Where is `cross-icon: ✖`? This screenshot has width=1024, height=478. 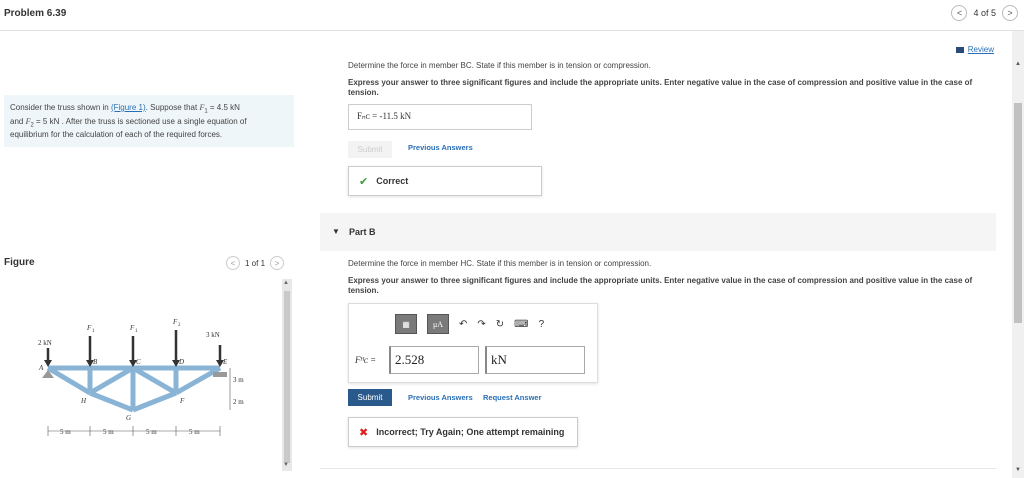
cross-icon: ✖ is located at coordinates (364, 432).